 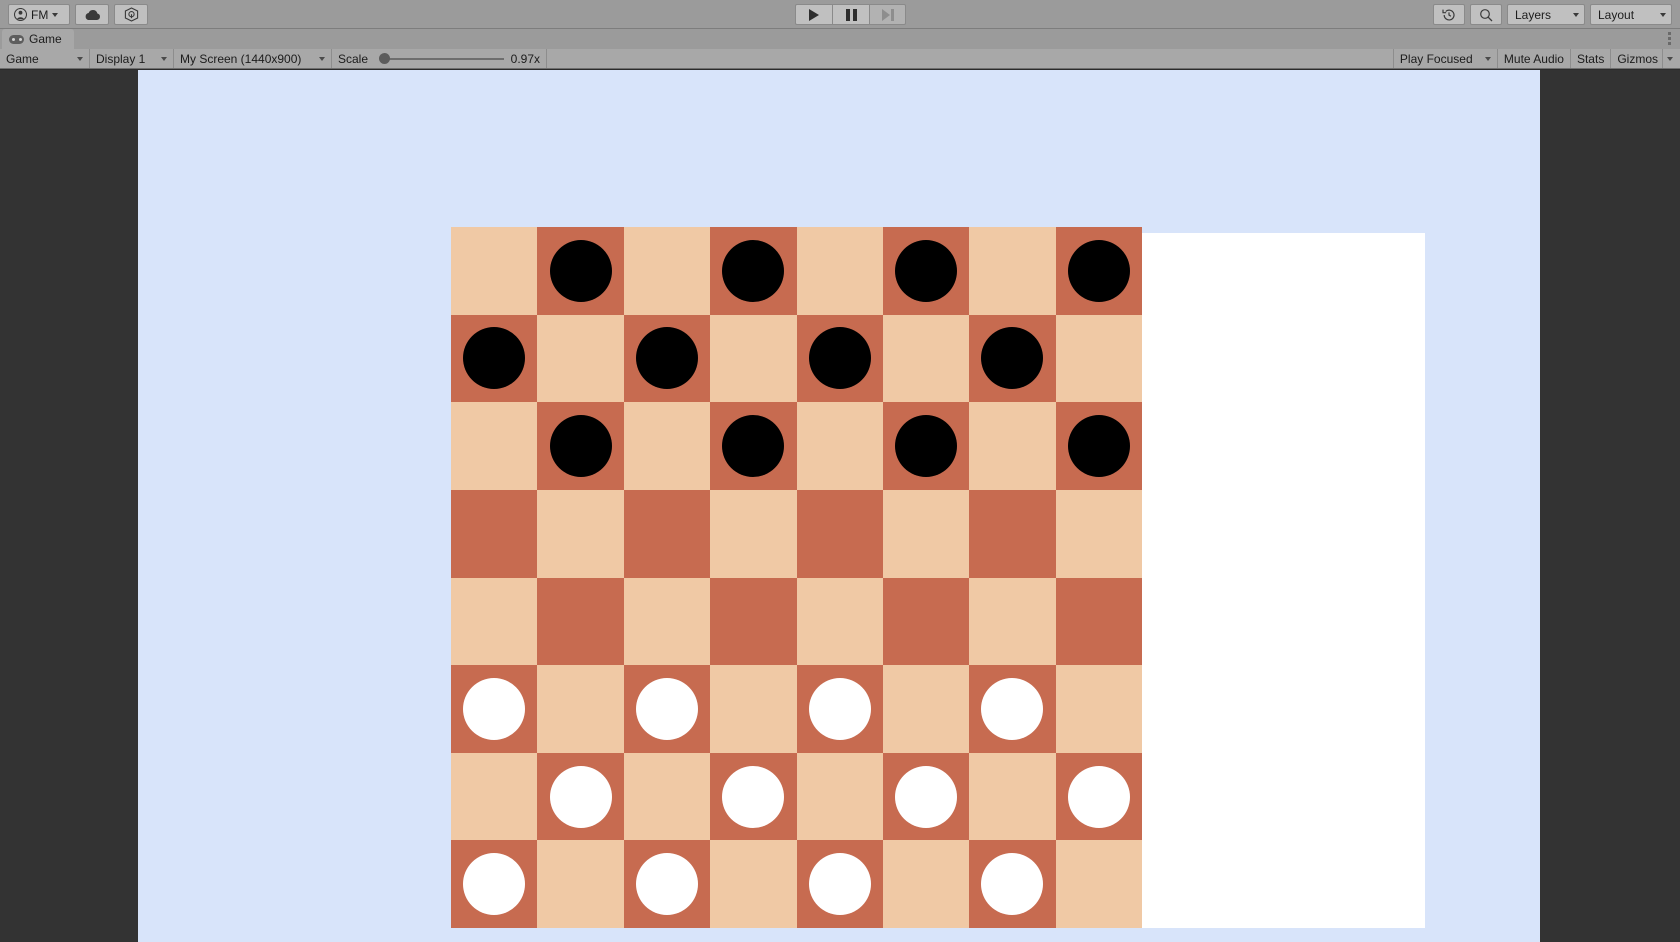 I want to click on mute-audio-toggle: Mute Audio, so click(x=1534, y=58).